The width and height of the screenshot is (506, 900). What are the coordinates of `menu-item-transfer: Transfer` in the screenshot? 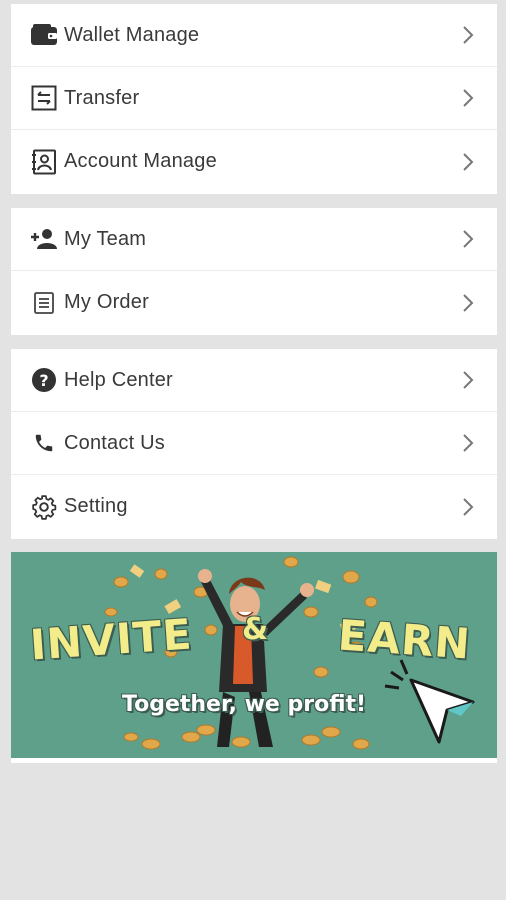 It's located at (254, 98).